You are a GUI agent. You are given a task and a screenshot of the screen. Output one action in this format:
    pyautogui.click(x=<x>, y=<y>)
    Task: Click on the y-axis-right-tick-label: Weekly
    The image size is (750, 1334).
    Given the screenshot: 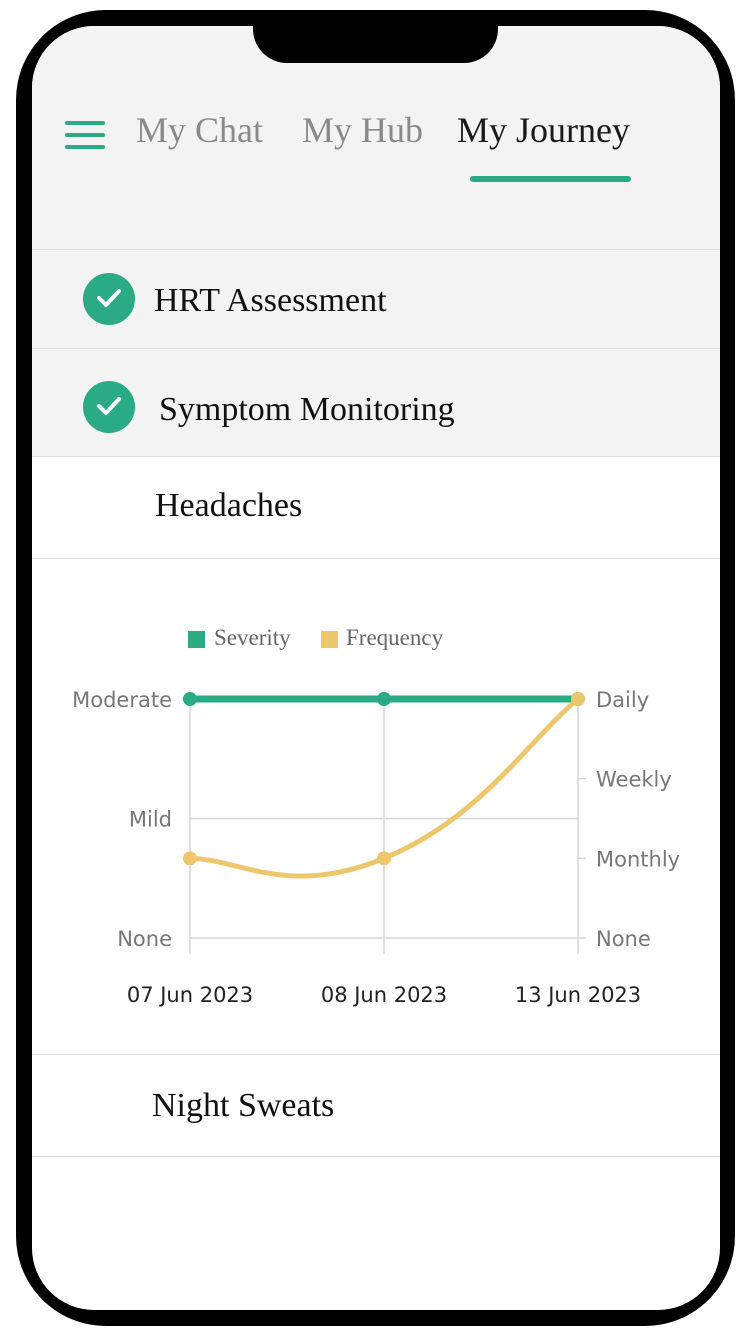 What is the action you would take?
    pyautogui.click(x=634, y=780)
    